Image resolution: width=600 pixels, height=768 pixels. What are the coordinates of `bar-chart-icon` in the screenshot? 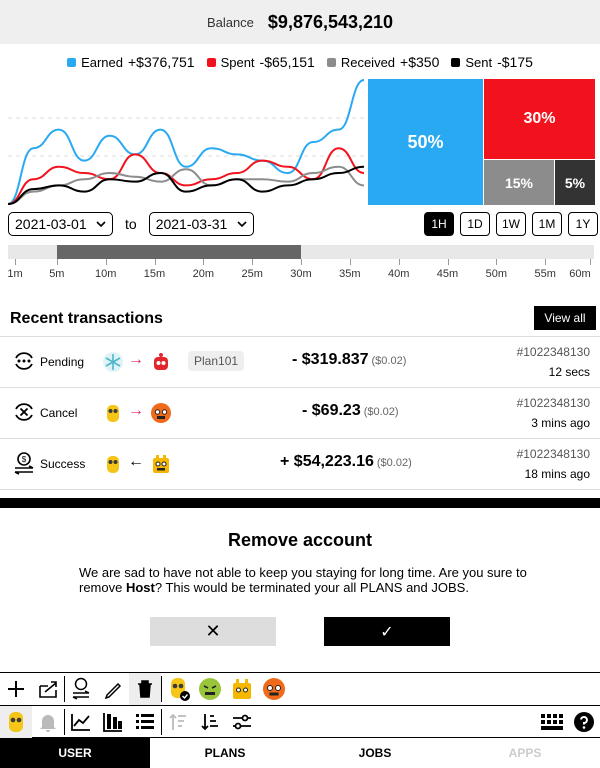 It's located at (112, 722).